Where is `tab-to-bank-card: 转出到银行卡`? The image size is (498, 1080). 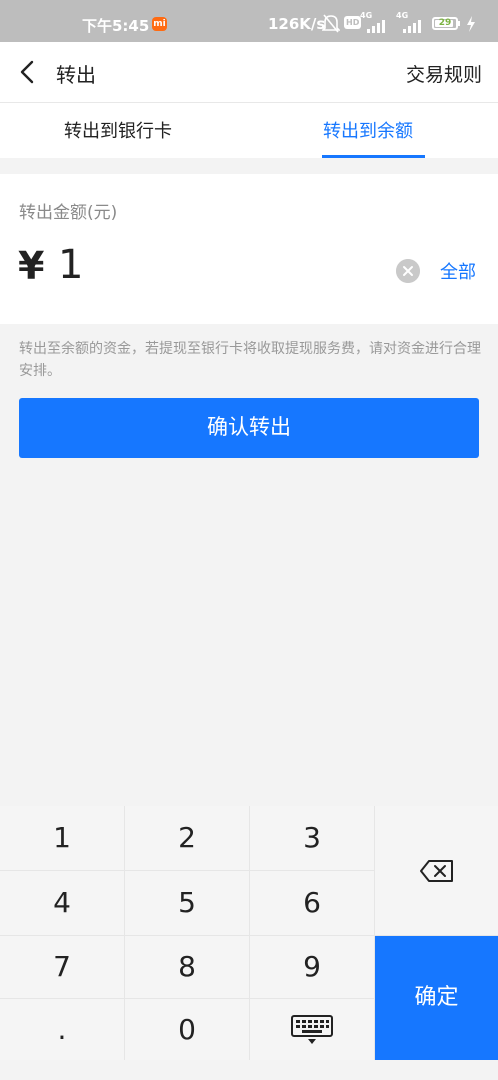
tab-to-bank-card: 转出到银行卡 is located at coordinates (118, 130).